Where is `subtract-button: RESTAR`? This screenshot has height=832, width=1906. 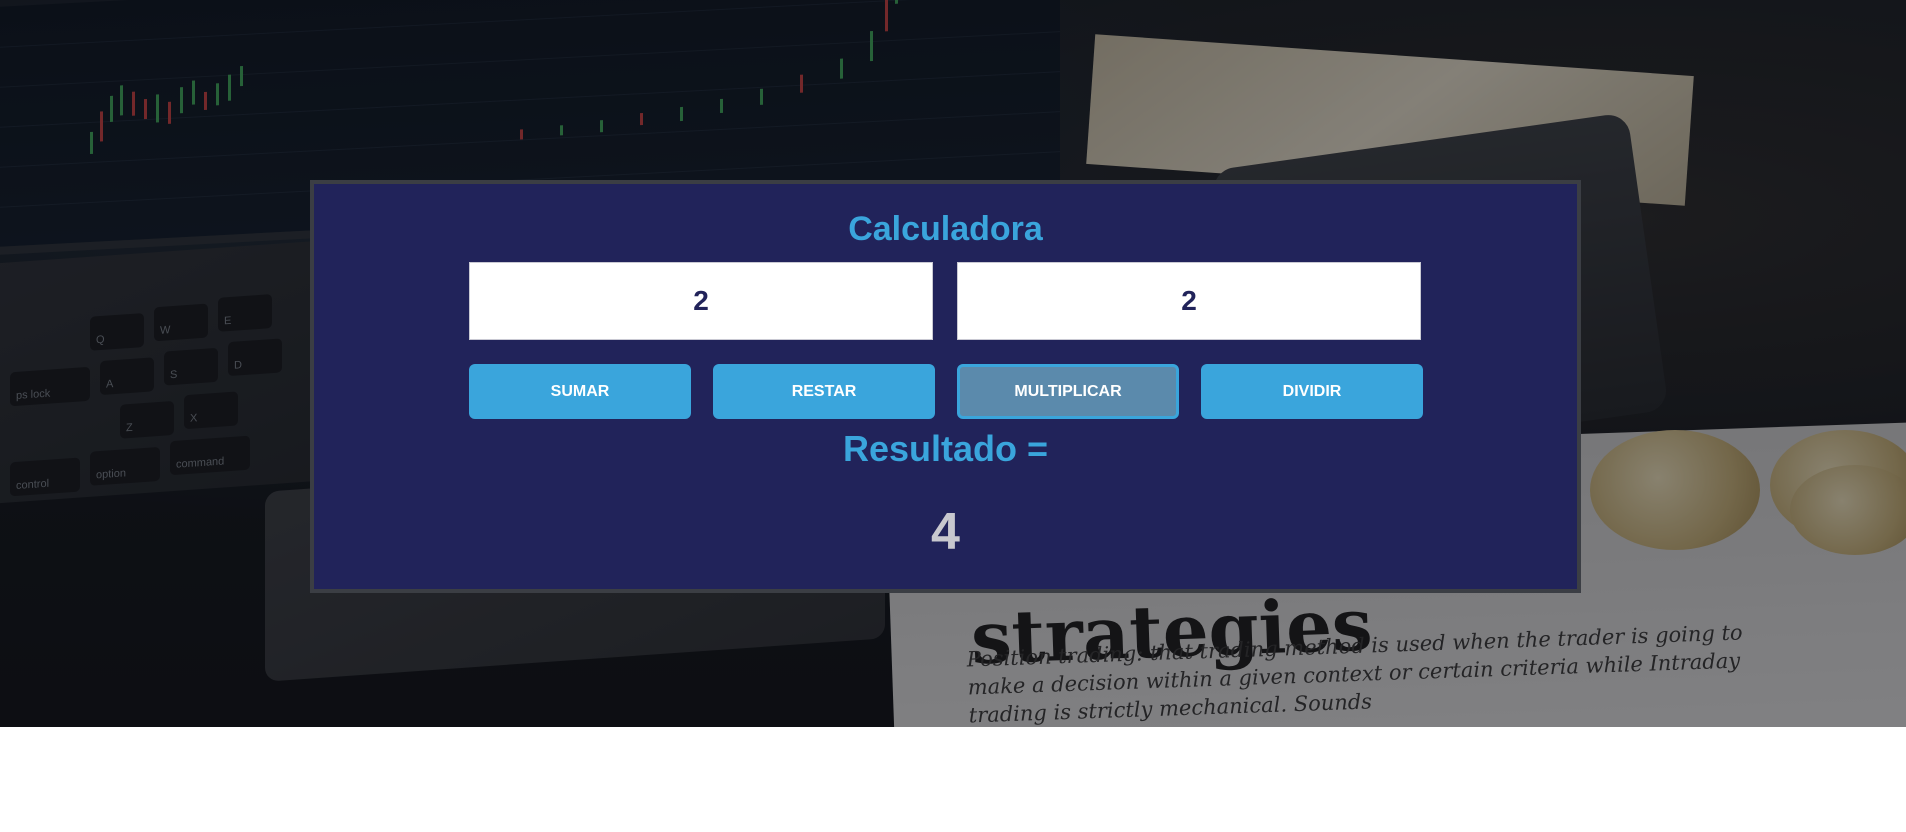
subtract-button: RESTAR is located at coordinates (824, 391).